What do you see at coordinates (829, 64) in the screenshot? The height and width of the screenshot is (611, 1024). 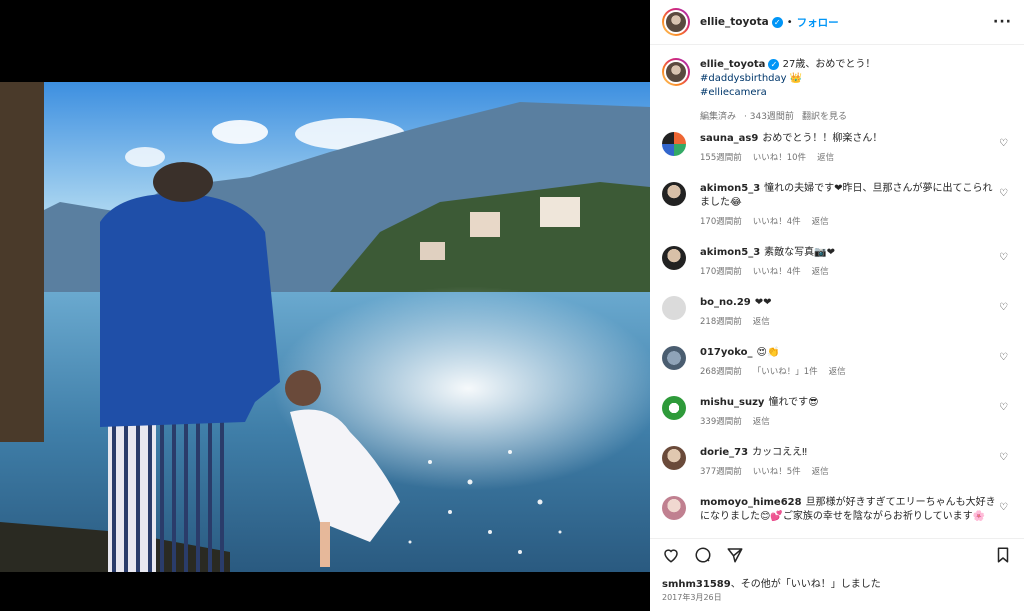 I see `caption-text: 27歳、おめでとう！` at bounding box center [829, 64].